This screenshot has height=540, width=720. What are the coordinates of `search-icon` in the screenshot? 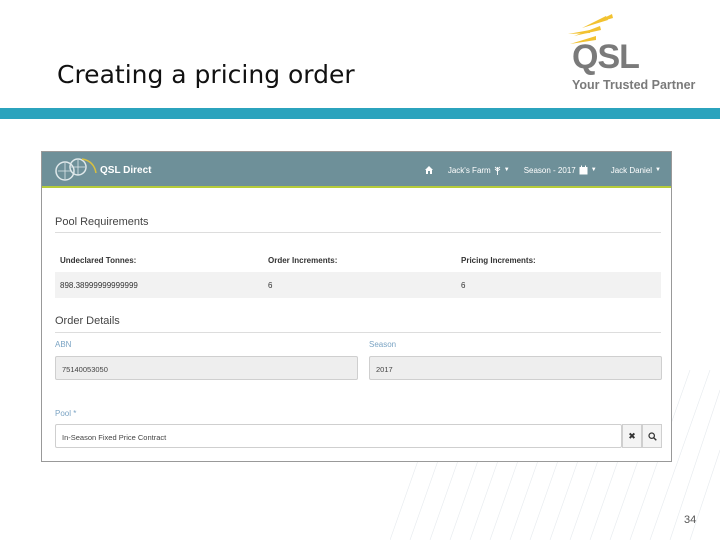 It's located at (652, 436).